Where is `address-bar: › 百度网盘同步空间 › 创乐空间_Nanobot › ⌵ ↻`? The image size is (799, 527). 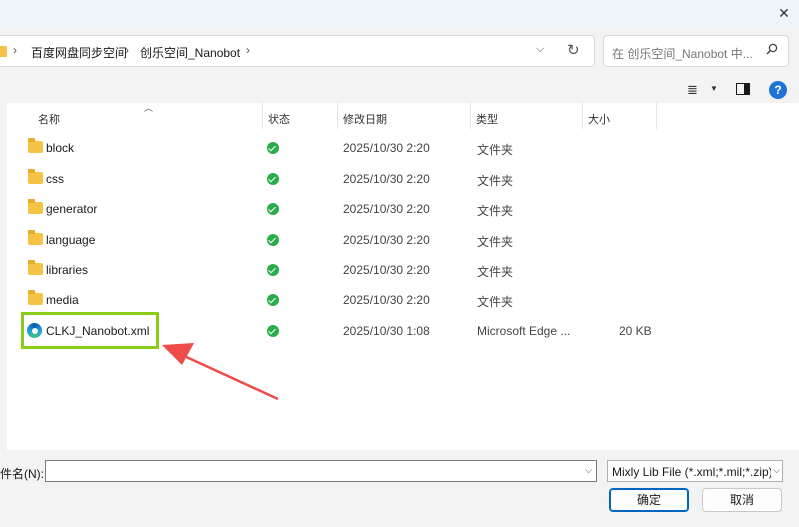 address-bar: › 百度网盘同步空间 › 创乐空间_Nanobot › ⌵ ↻ is located at coordinates (297, 51).